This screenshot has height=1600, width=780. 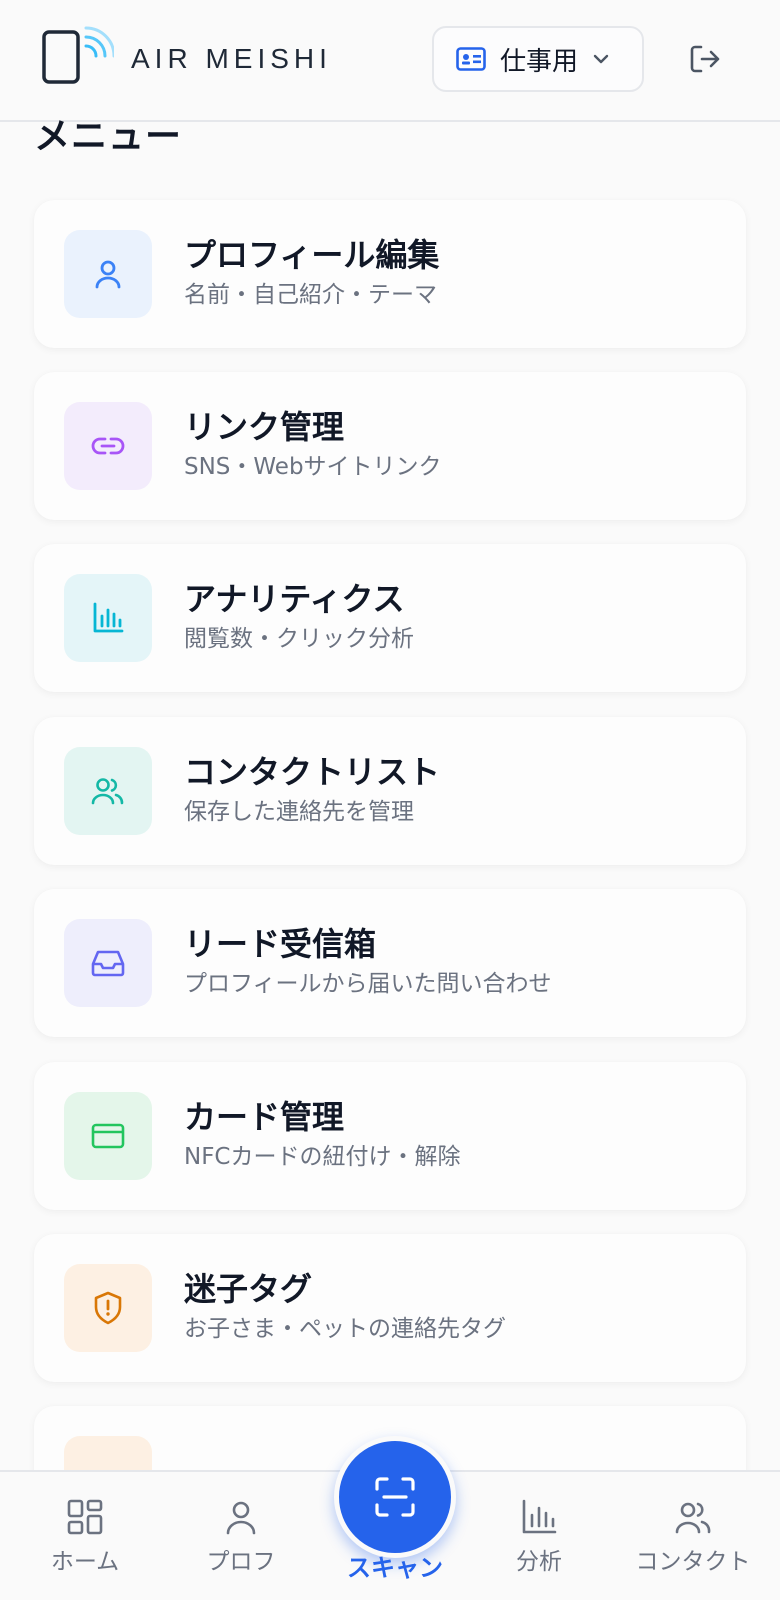 I want to click on menu-card-title: カード管理, so click(x=264, y=1117).